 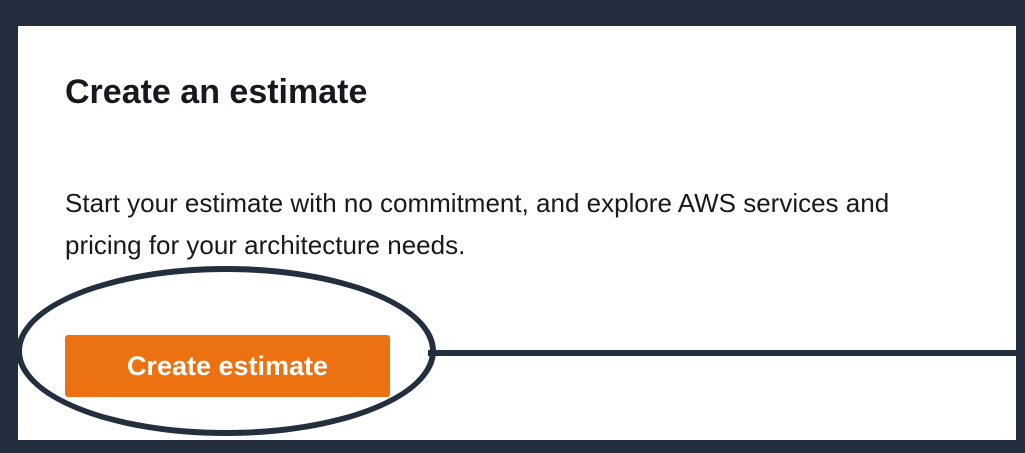 What do you see at coordinates (216, 92) in the screenshot?
I see `card-title: Create an estimate` at bounding box center [216, 92].